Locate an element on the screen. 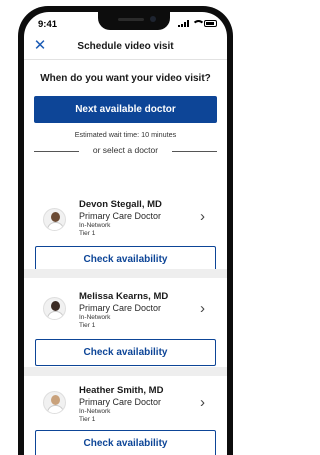  select-doctor-divider: or select a doctor is located at coordinates (125, 151).